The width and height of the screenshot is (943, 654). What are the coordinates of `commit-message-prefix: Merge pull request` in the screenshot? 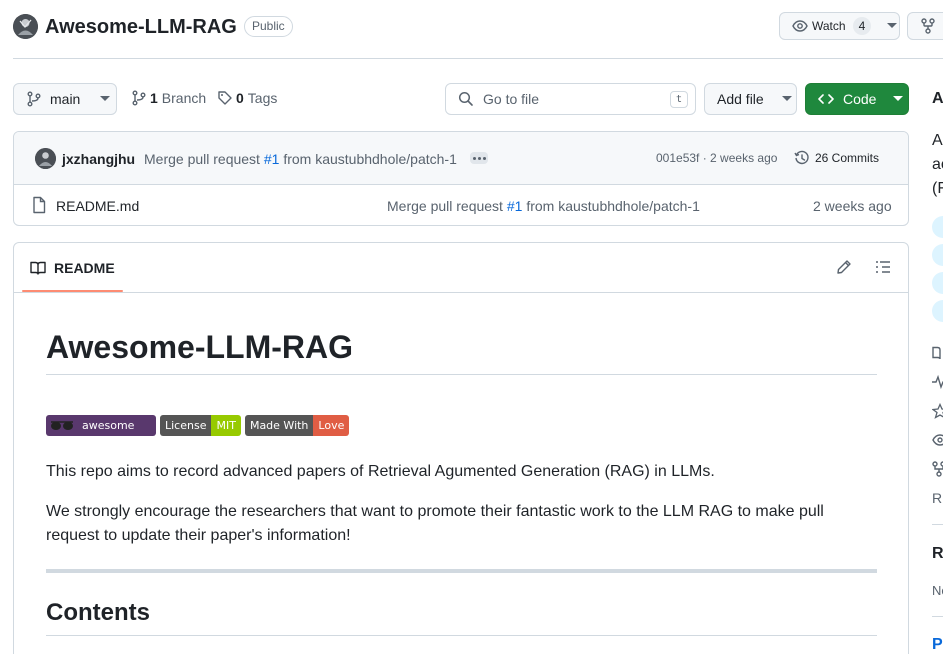 It's located at (202, 159).